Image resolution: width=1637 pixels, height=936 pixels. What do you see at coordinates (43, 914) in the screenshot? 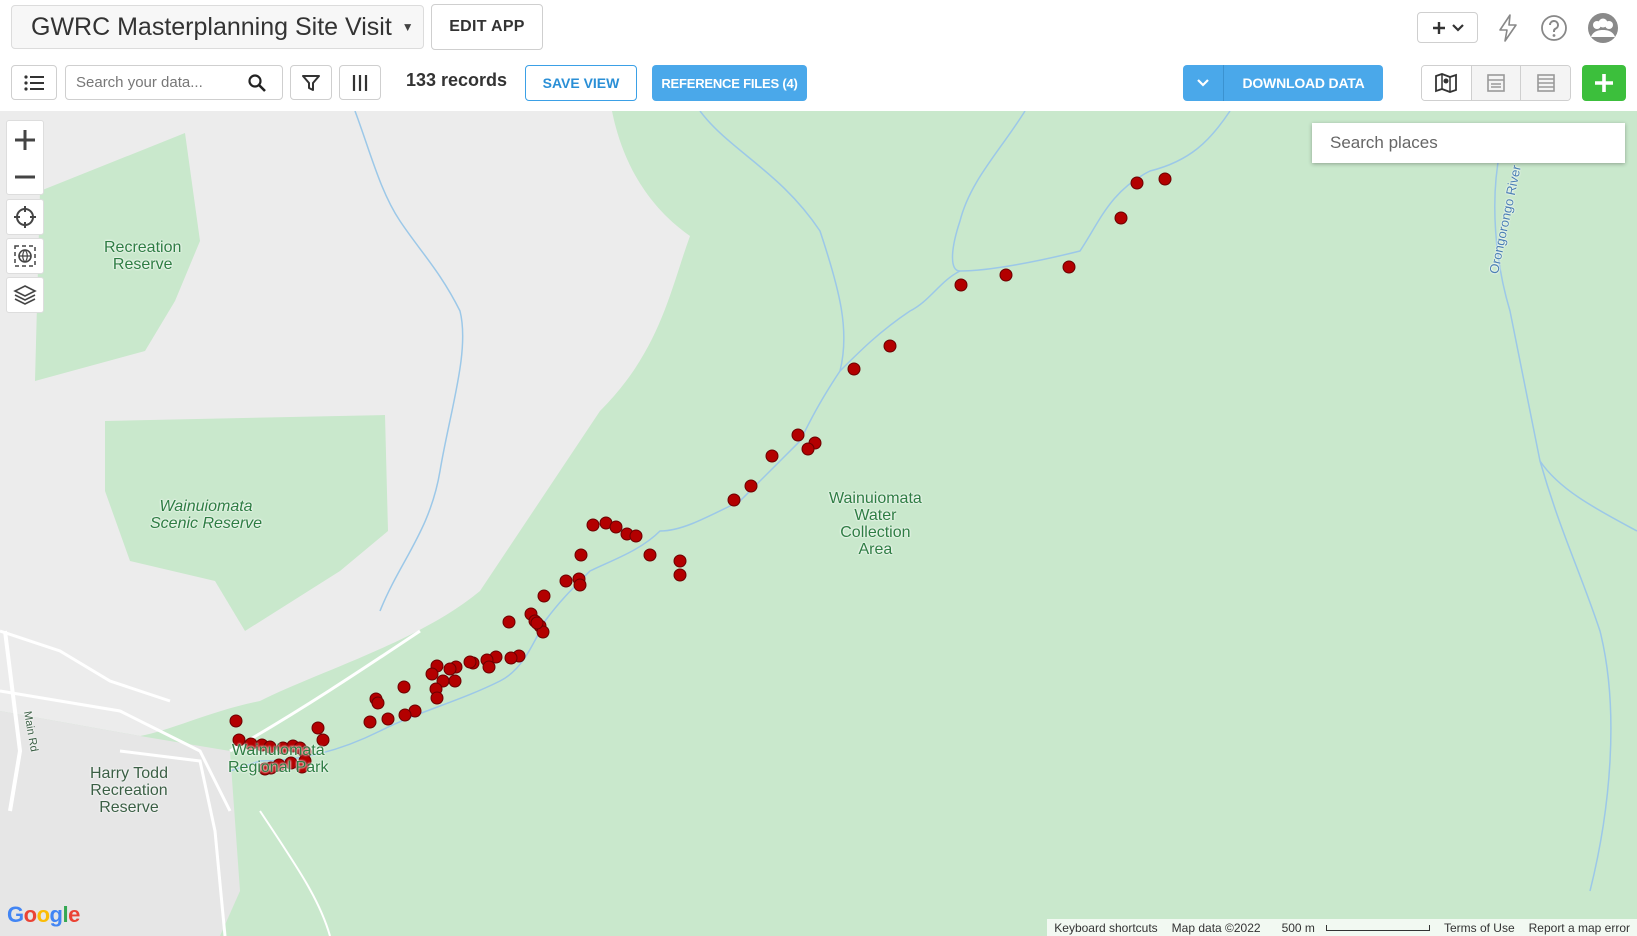
I see `google-logo: Google` at bounding box center [43, 914].